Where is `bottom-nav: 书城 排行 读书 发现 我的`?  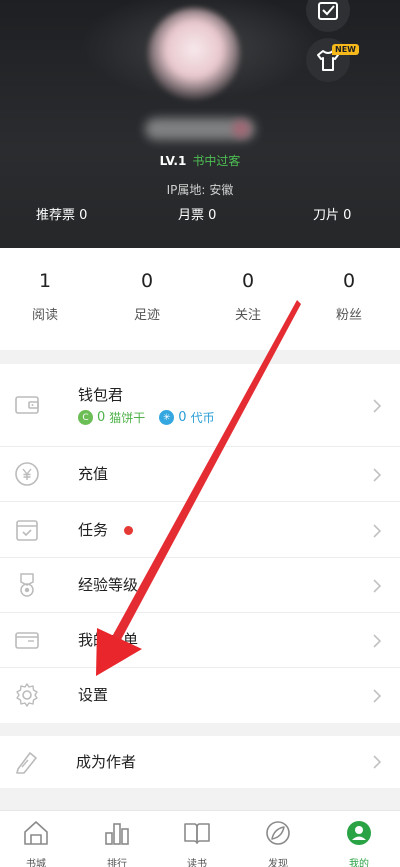
bottom-nav: 书城 排行 读书 发现 我的 is located at coordinates (200, 838).